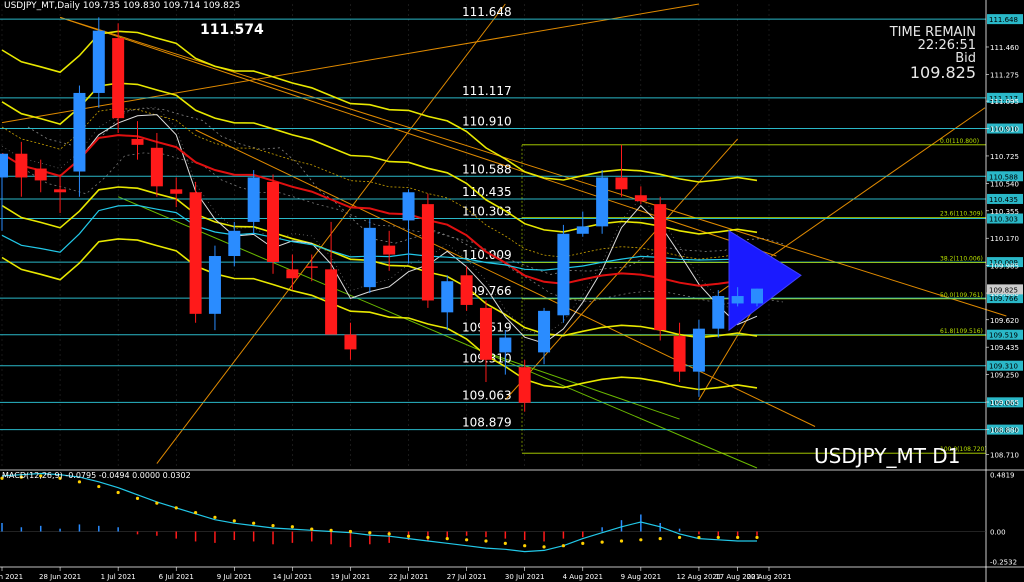 The width and height of the screenshot is (1024, 582). I want to click on time-tick-label: 6 Jul 2021, so click(176, 577).